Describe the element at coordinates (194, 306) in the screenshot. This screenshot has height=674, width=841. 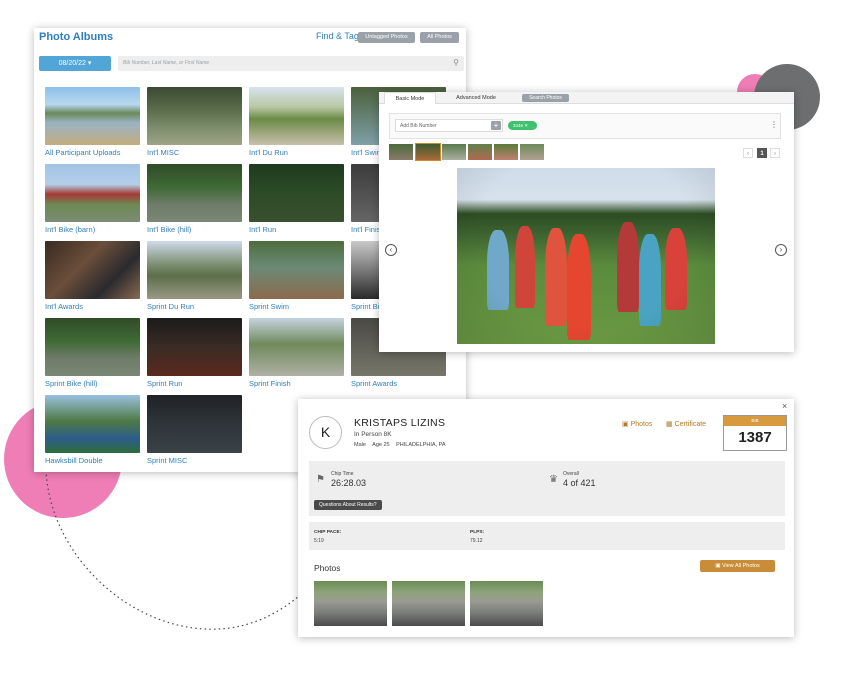
I see `album-label: Sprint Du Run` at that location.